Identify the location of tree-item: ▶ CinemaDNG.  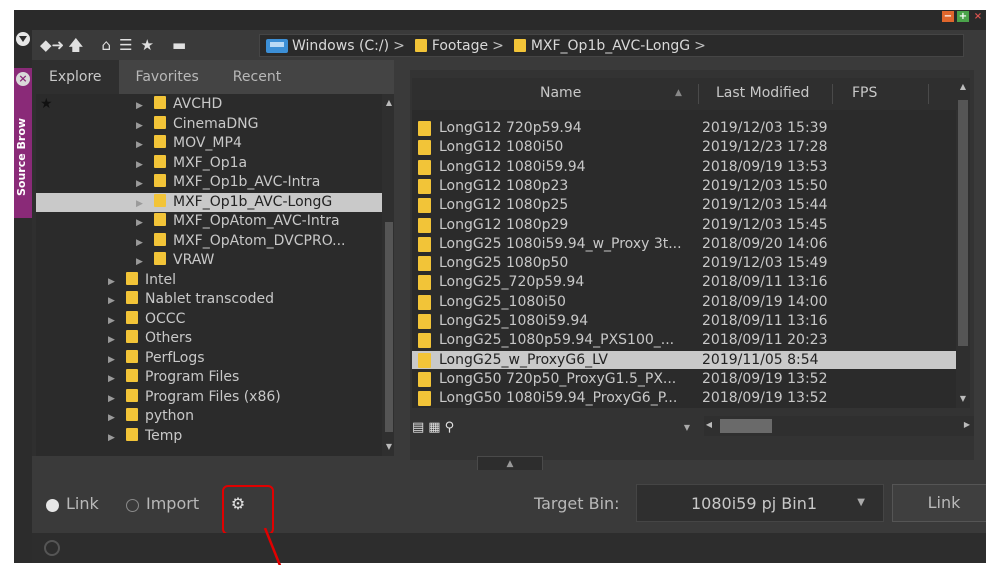
(197, 124).